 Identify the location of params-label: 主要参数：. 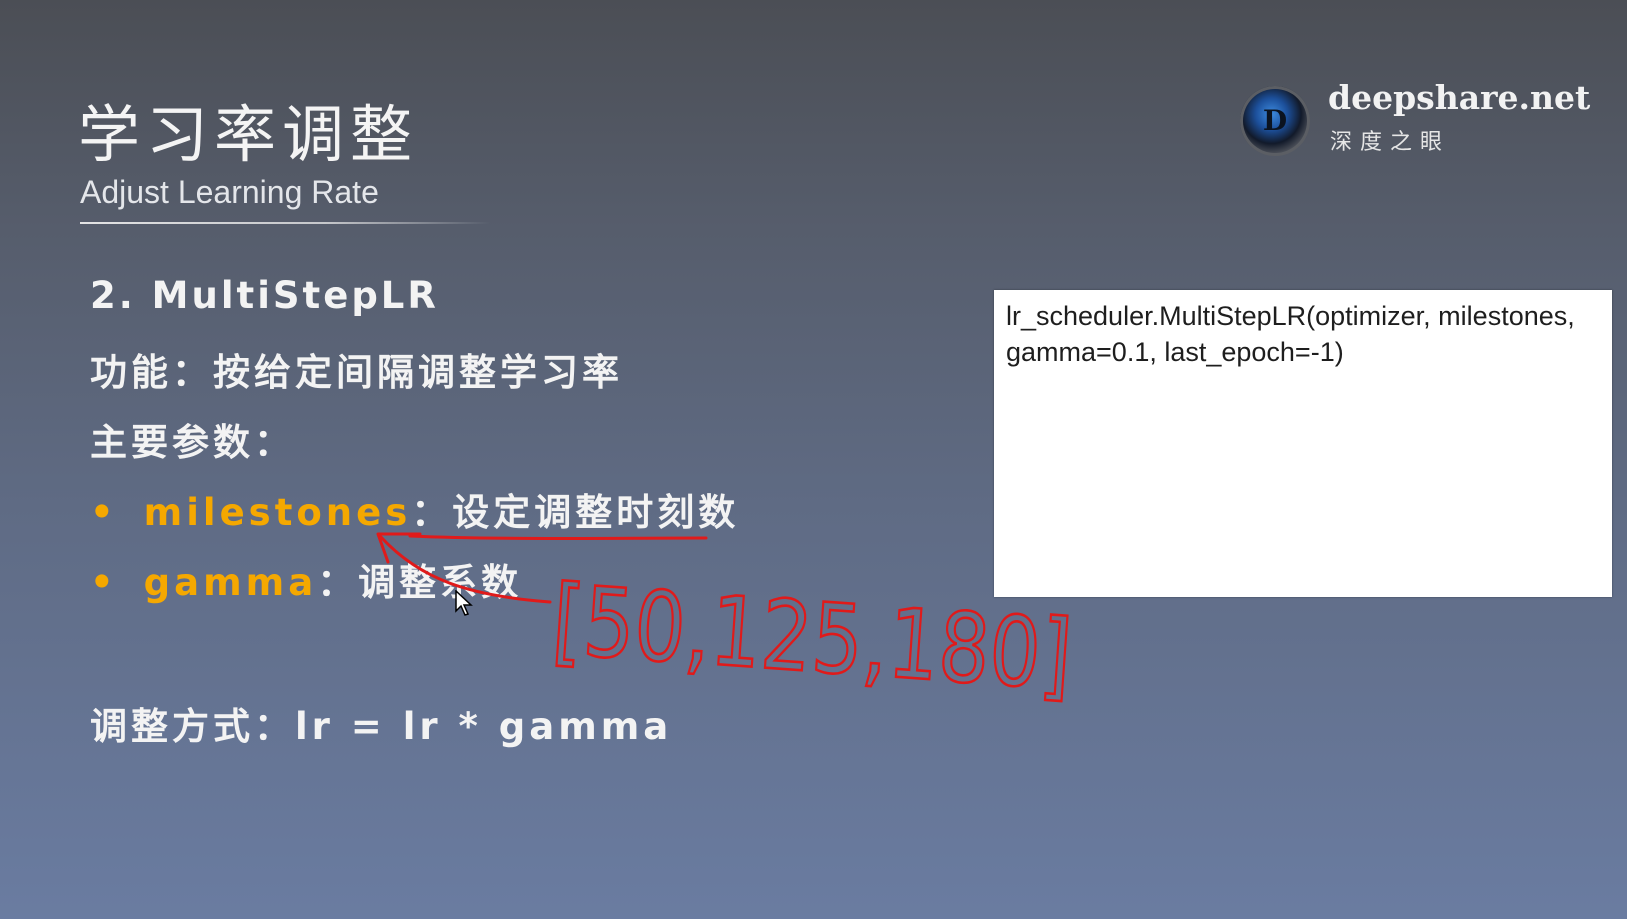
(192, 442).